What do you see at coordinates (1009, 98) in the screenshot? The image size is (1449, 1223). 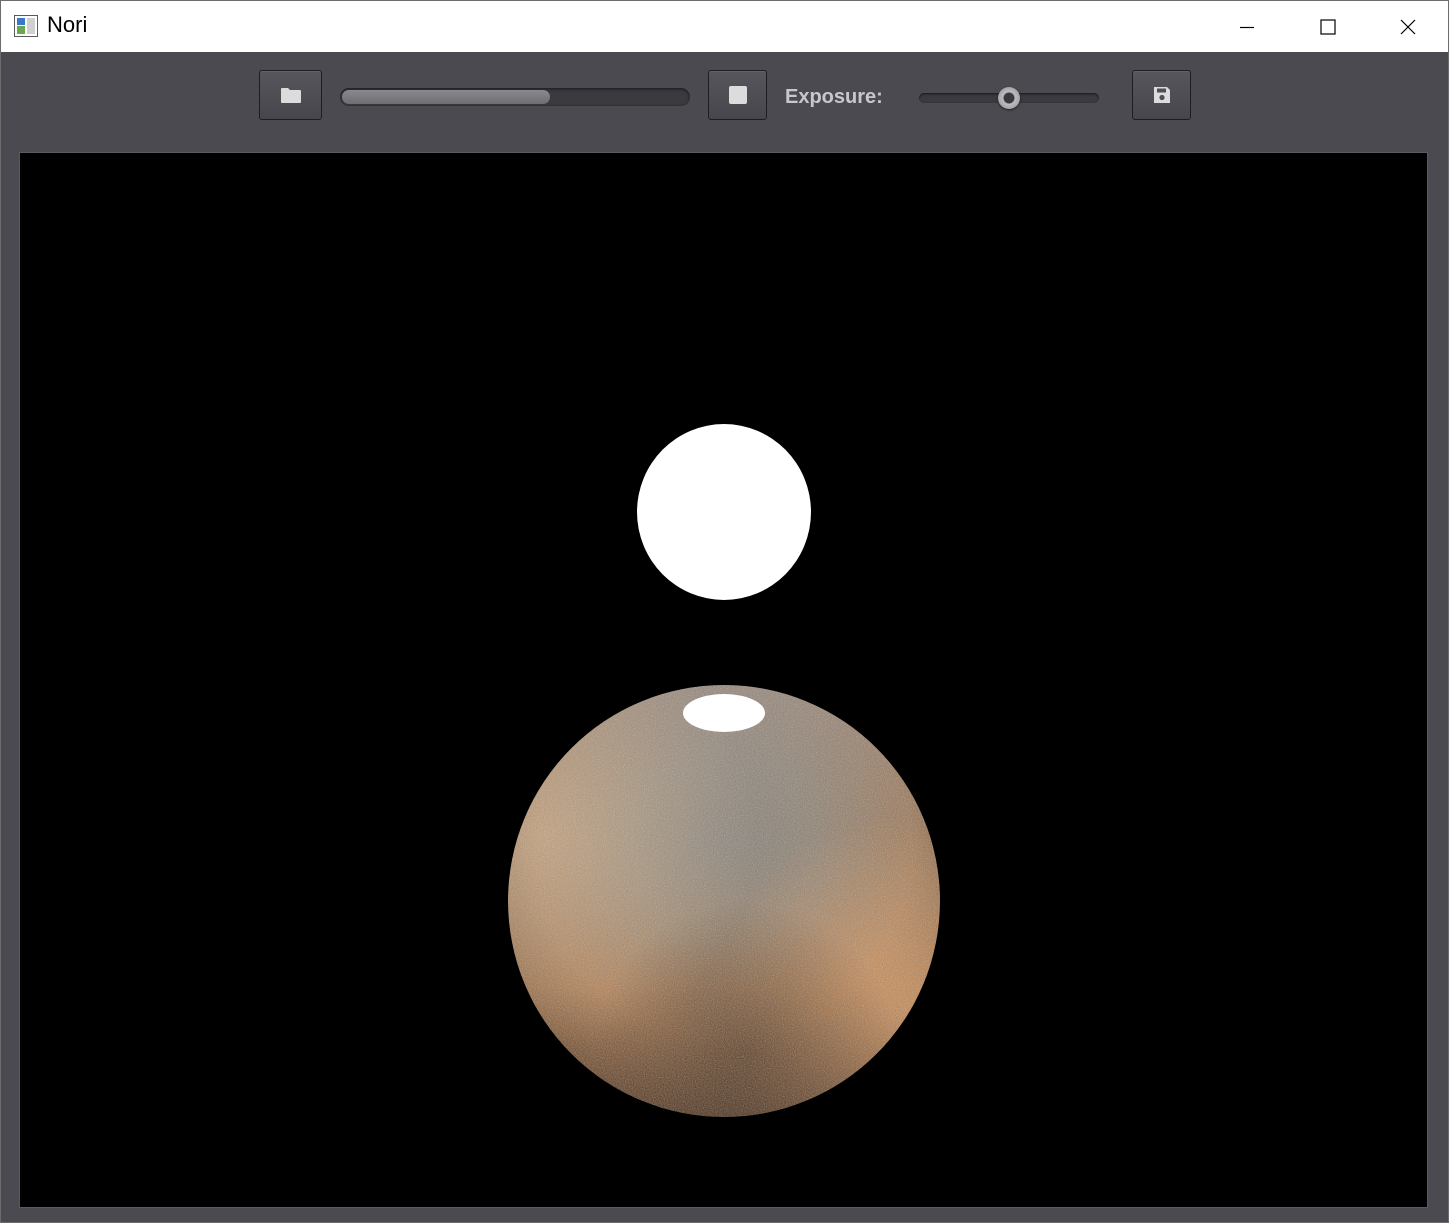 I see `exposure-slider-handle` at bounding box center [1009, 98].